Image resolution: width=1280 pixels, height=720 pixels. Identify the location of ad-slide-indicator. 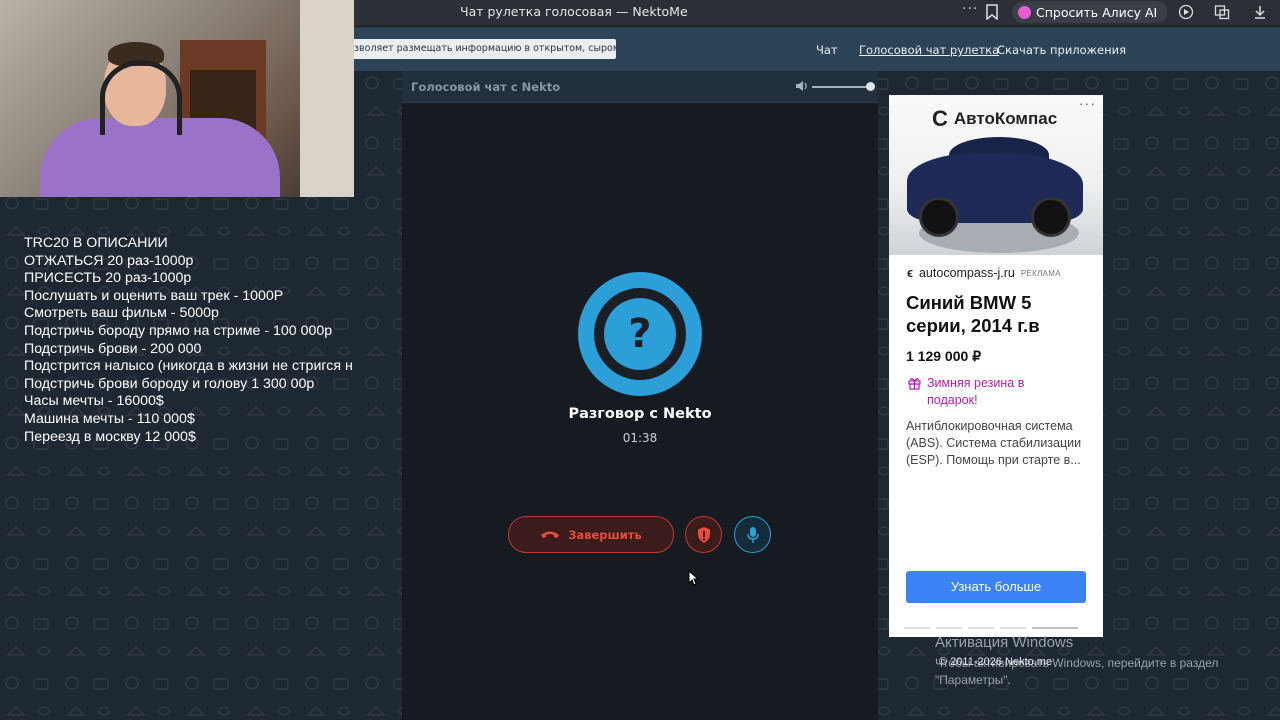
(991, 628).